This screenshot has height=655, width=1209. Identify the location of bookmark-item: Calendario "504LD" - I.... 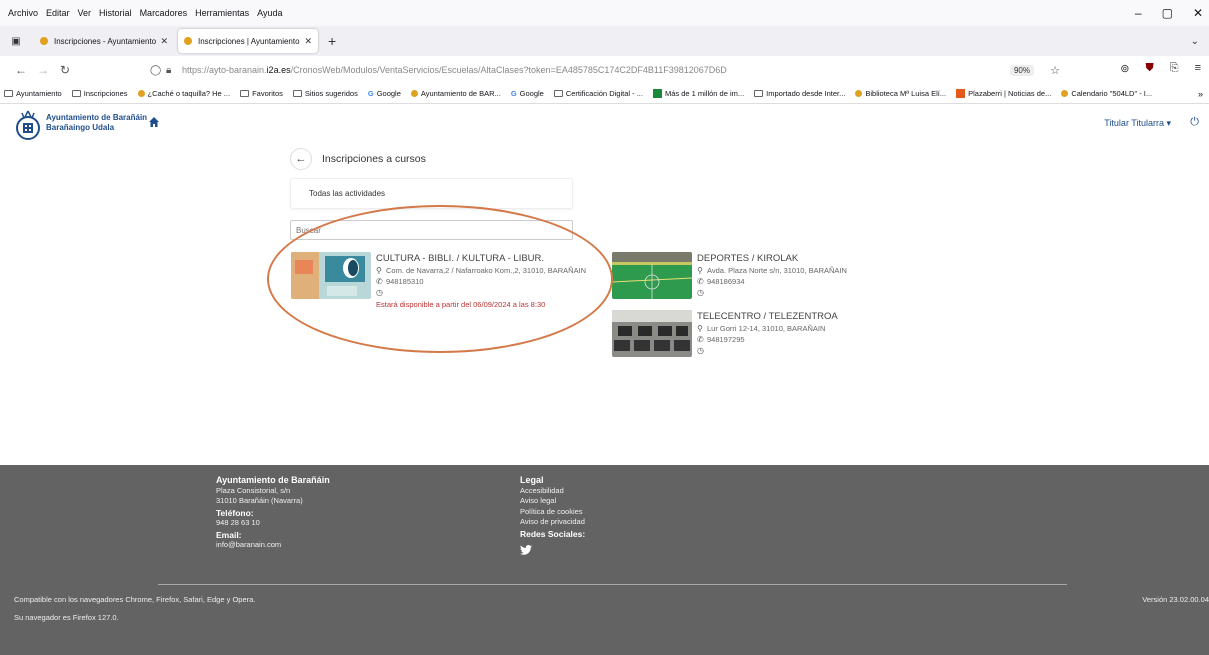
(1106, 93).